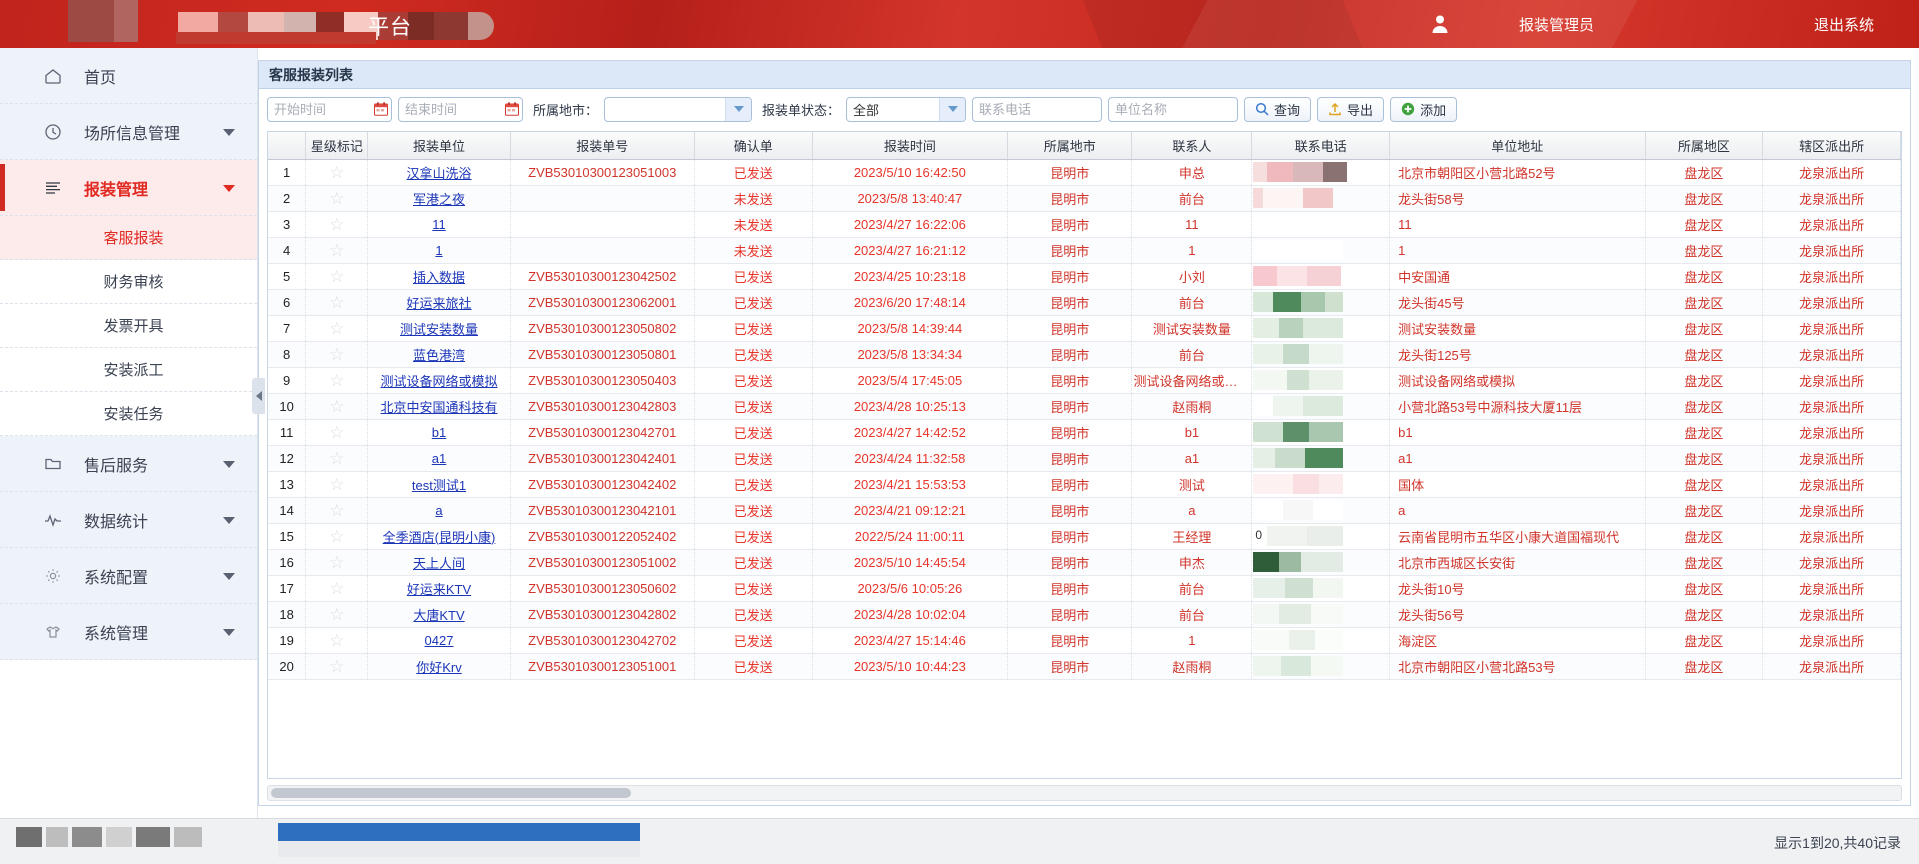  Describe the element at coordinates (319, 109) in the screenshot. I see `start-time-input` at that location.